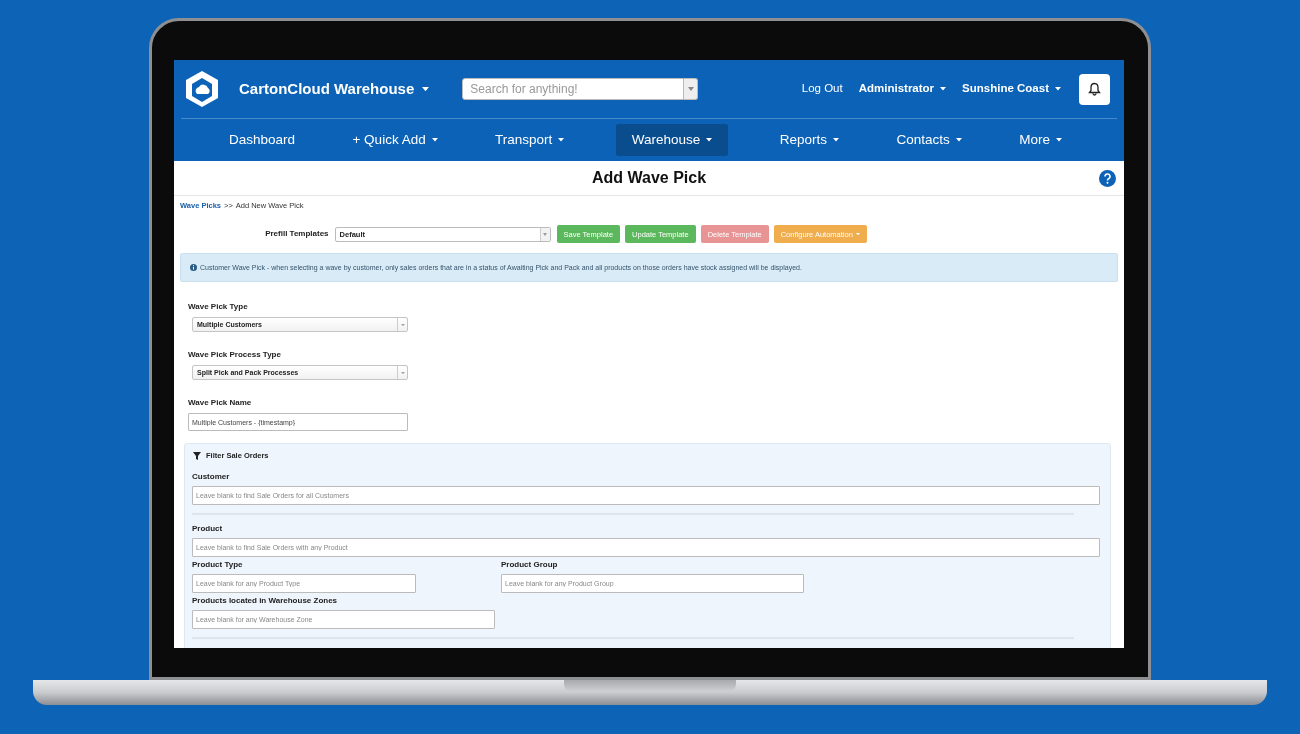  What do you see at coordinates (208, 528) in the screenshot?
I see `field-label: Product` at bounding box center [208, 528].